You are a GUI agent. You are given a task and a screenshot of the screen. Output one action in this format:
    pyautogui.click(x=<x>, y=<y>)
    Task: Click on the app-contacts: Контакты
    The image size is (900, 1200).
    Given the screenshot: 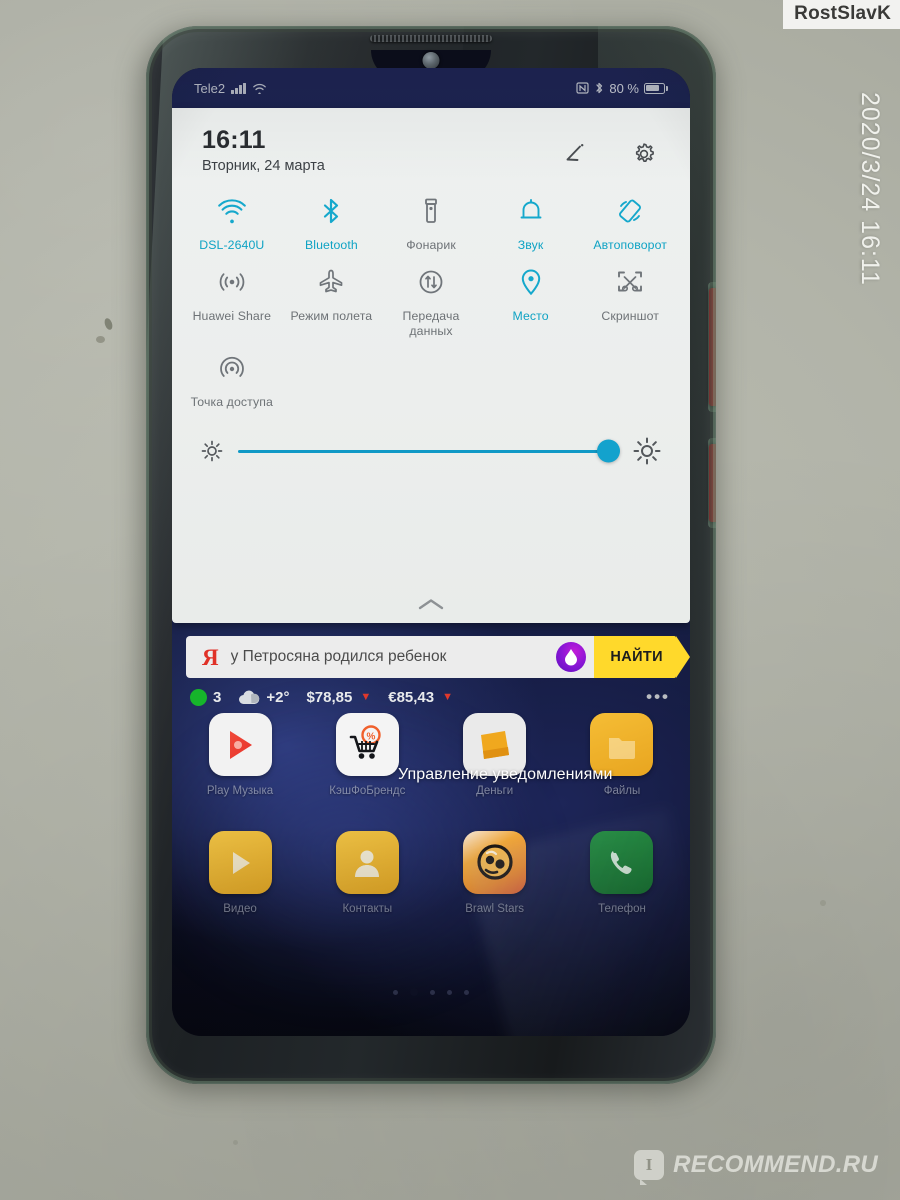 What is the action you would take?
    pyautogui.click(x=367, y=873)
    